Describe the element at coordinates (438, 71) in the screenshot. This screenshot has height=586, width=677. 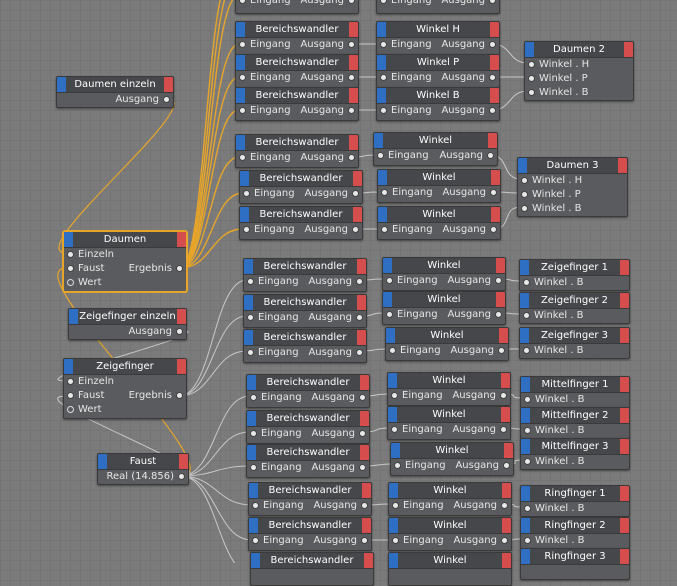
I see `winkel-p-node: Winkel P Eingang Ausgang` at that location.